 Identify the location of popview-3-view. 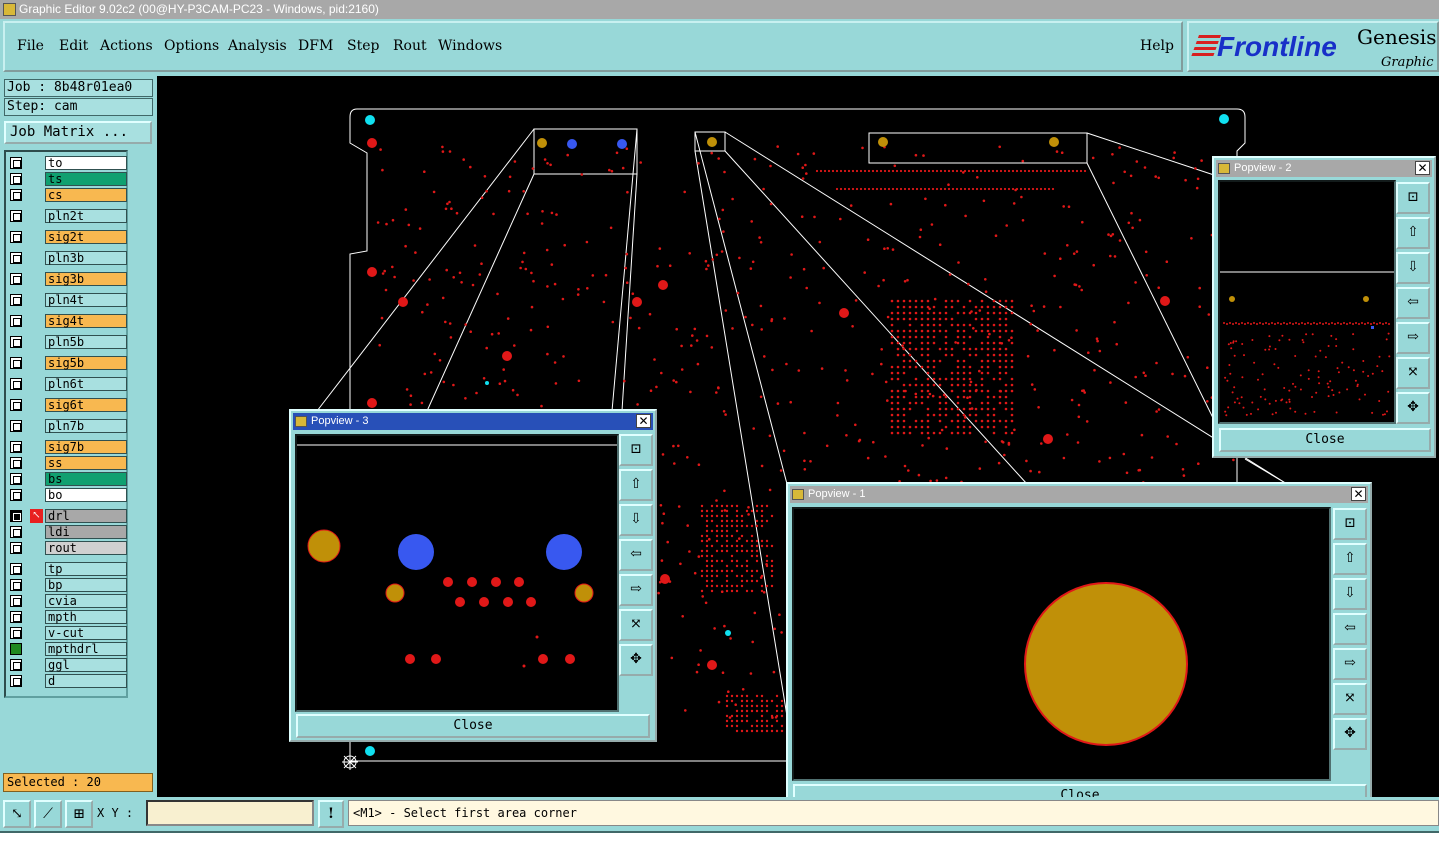
(457, 573).